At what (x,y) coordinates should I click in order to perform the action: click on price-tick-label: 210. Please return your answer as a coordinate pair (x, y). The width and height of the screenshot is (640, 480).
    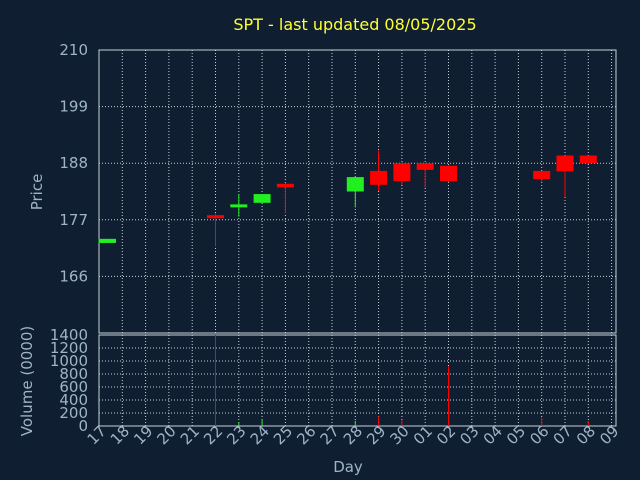
    Looking at the image, I should click on (73, 50).